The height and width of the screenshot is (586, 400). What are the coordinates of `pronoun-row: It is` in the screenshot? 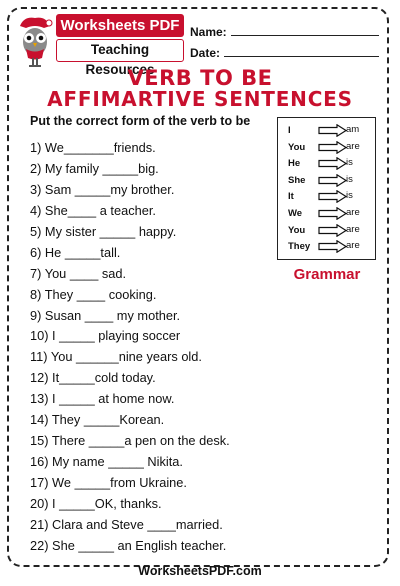 It's located at (327, 197).